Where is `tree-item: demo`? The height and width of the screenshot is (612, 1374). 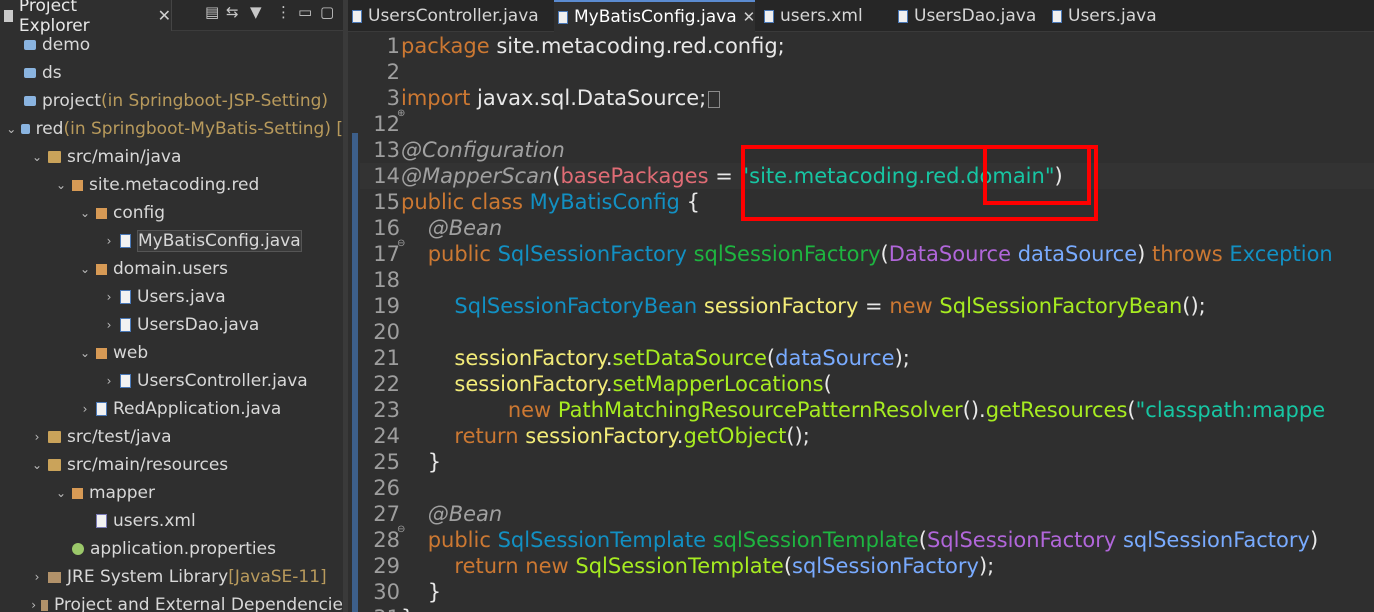
tree-item: demo is located at coordinates (171, 45).